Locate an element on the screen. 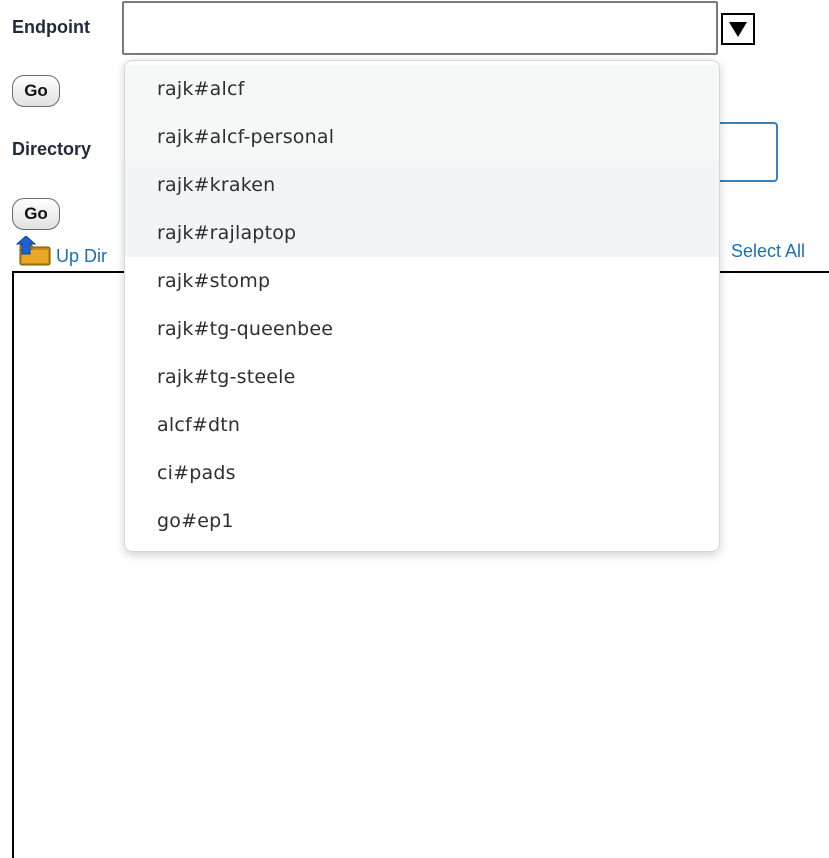 The width and height of the screenshot is (829, 858). endpoint-option: rajk#alcf is located at coordinates (422, 89).